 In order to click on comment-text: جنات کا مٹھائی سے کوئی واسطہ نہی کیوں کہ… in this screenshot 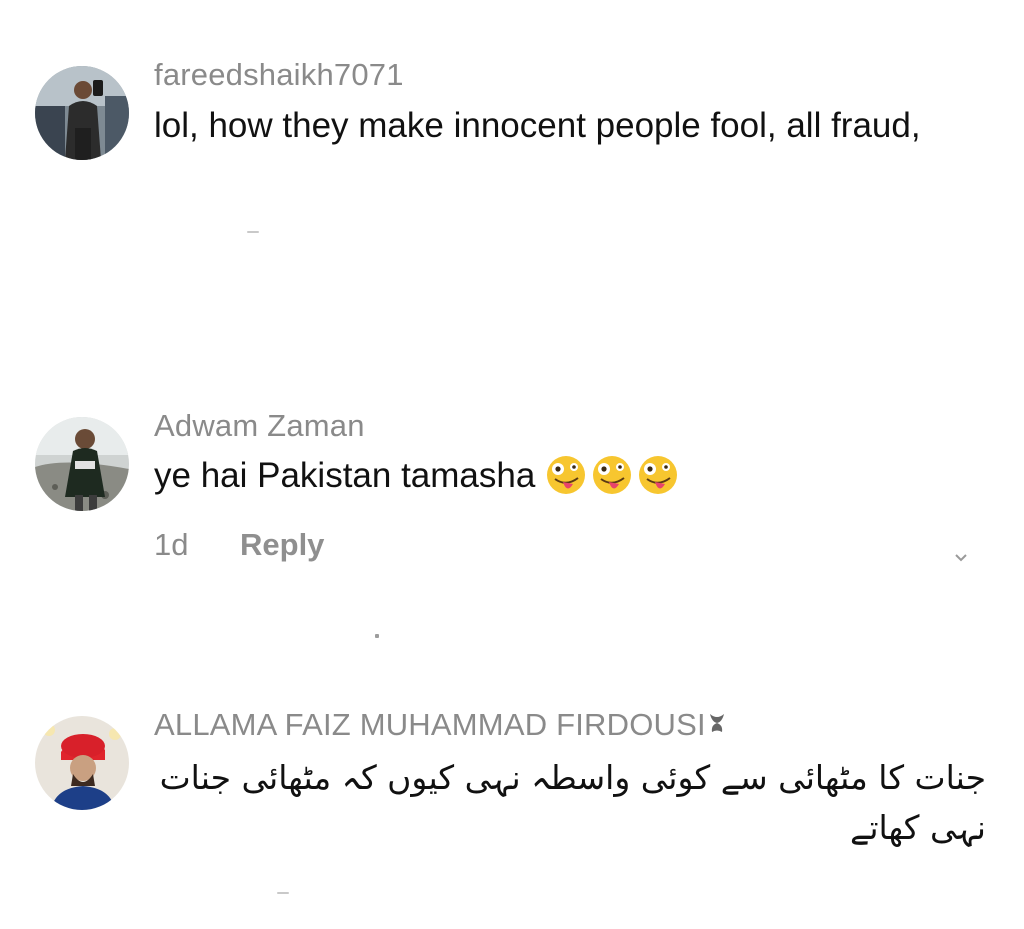, I will do `click(572, 802)`.